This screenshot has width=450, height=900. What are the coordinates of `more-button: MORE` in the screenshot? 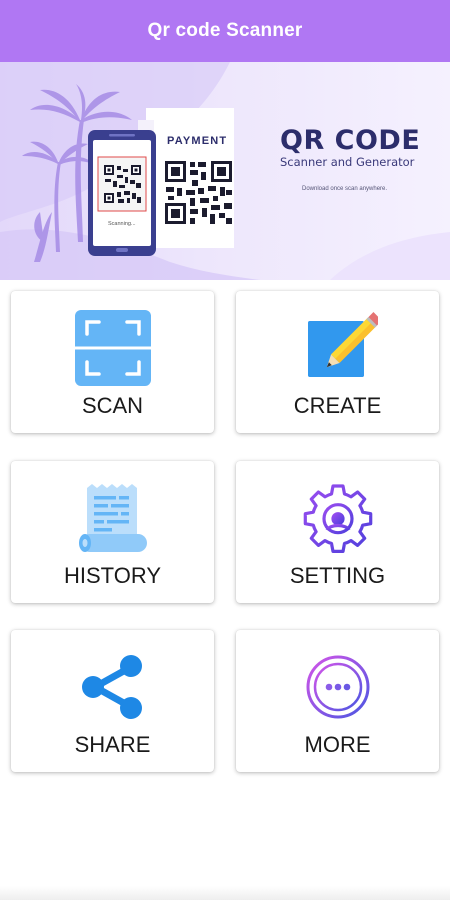 It's located at (337, 701).